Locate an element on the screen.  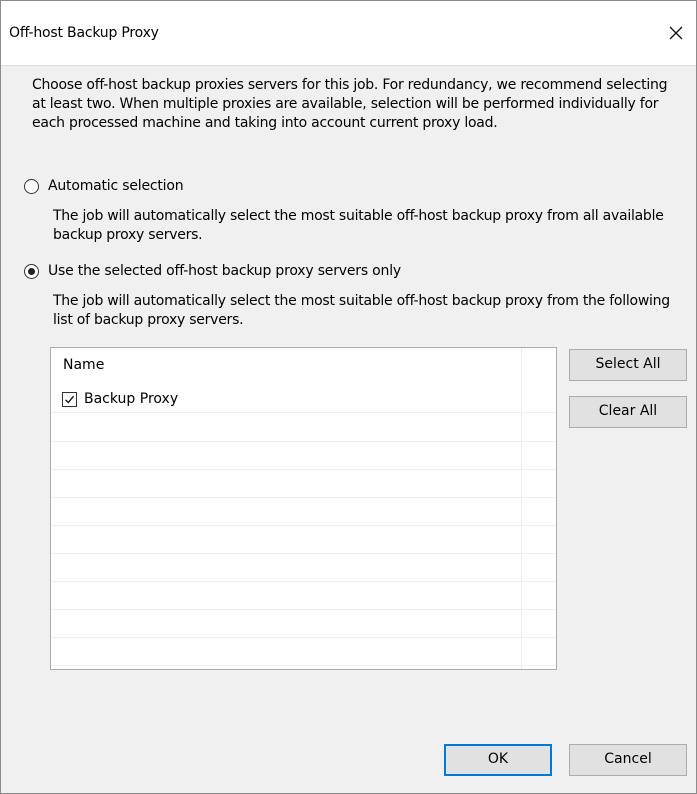
selected-proxies-radio is located at coordinates (31, 271).